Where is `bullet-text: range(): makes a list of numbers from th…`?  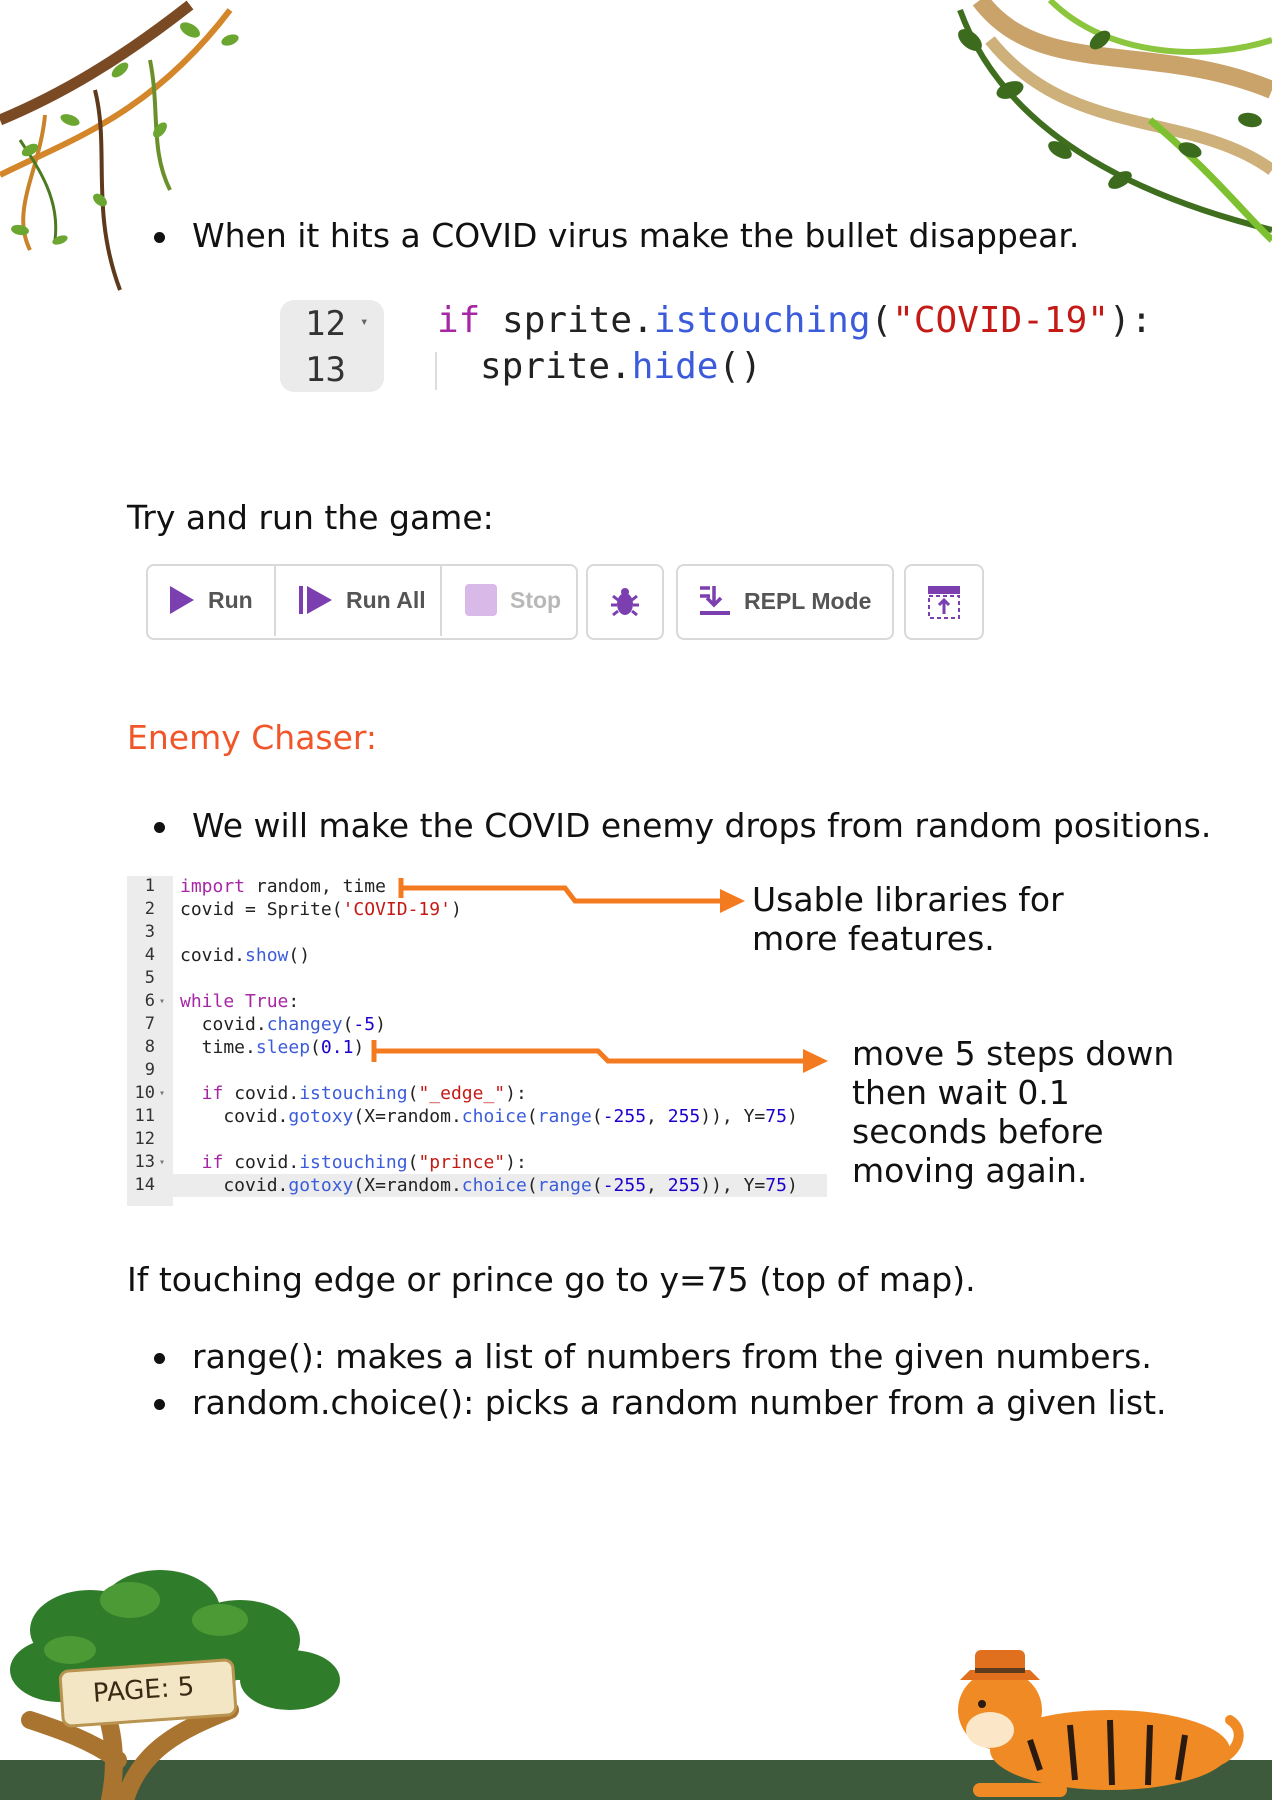 bullet-text: range(): makes a list of numbers from th… is located at coordinates (672, 1356).